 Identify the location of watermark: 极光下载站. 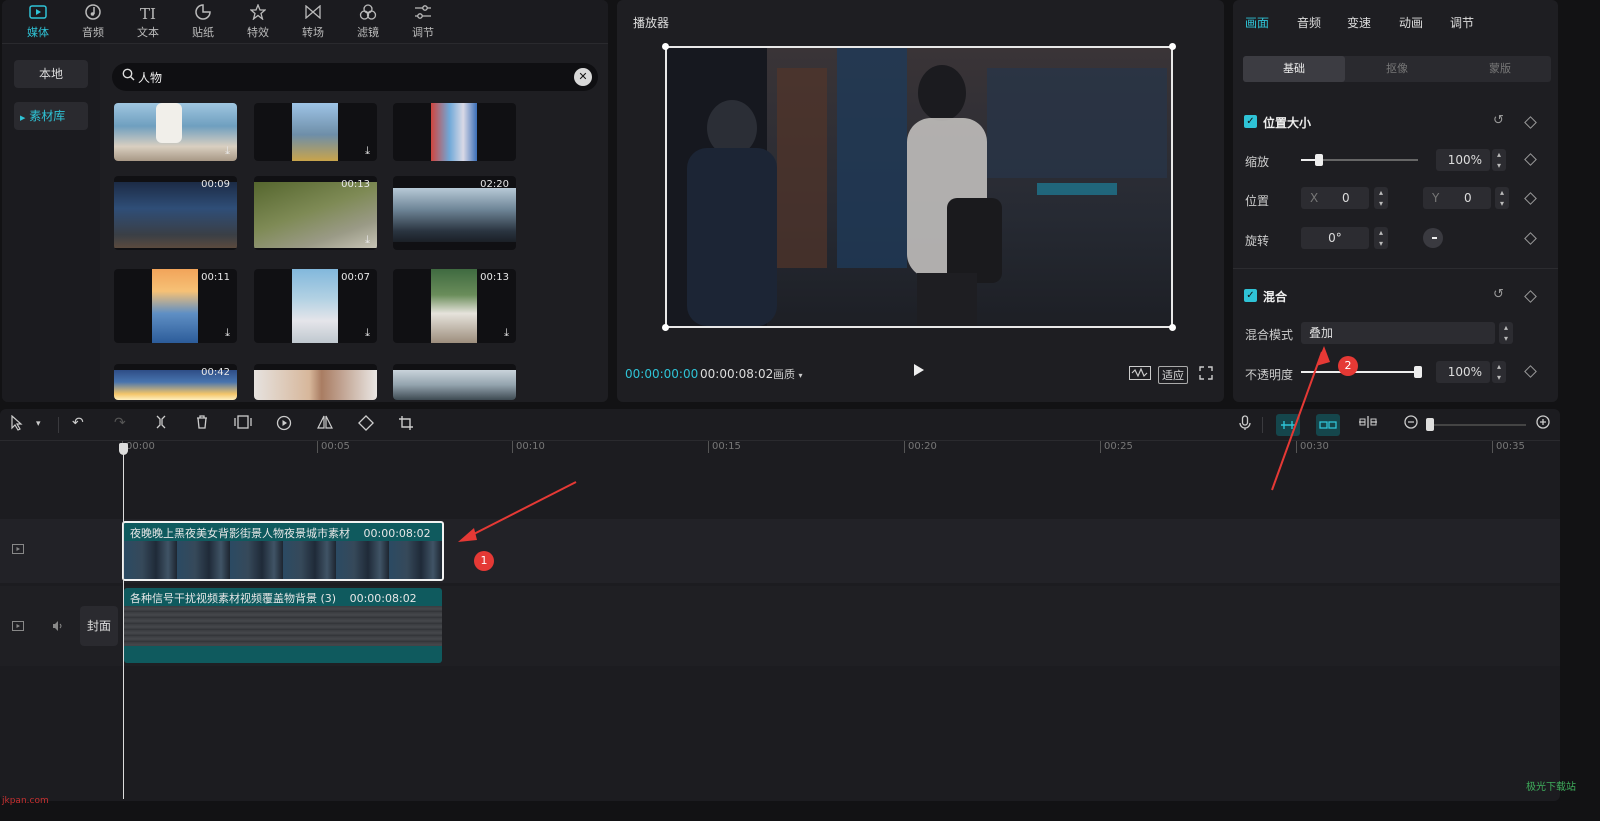
(1551, 787).